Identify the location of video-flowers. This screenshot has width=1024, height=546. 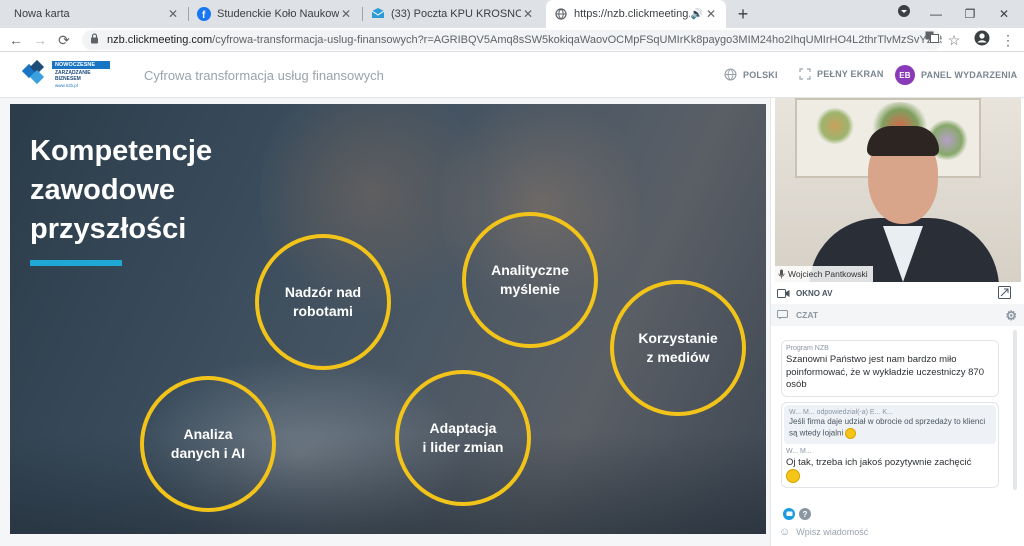
(835, 126).